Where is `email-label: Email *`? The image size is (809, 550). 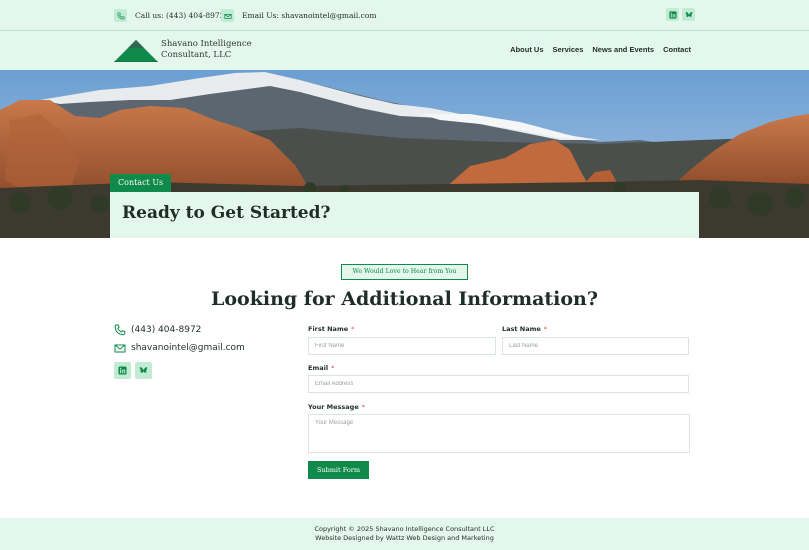 email-label: Email * is located at coordinates (321, 368).